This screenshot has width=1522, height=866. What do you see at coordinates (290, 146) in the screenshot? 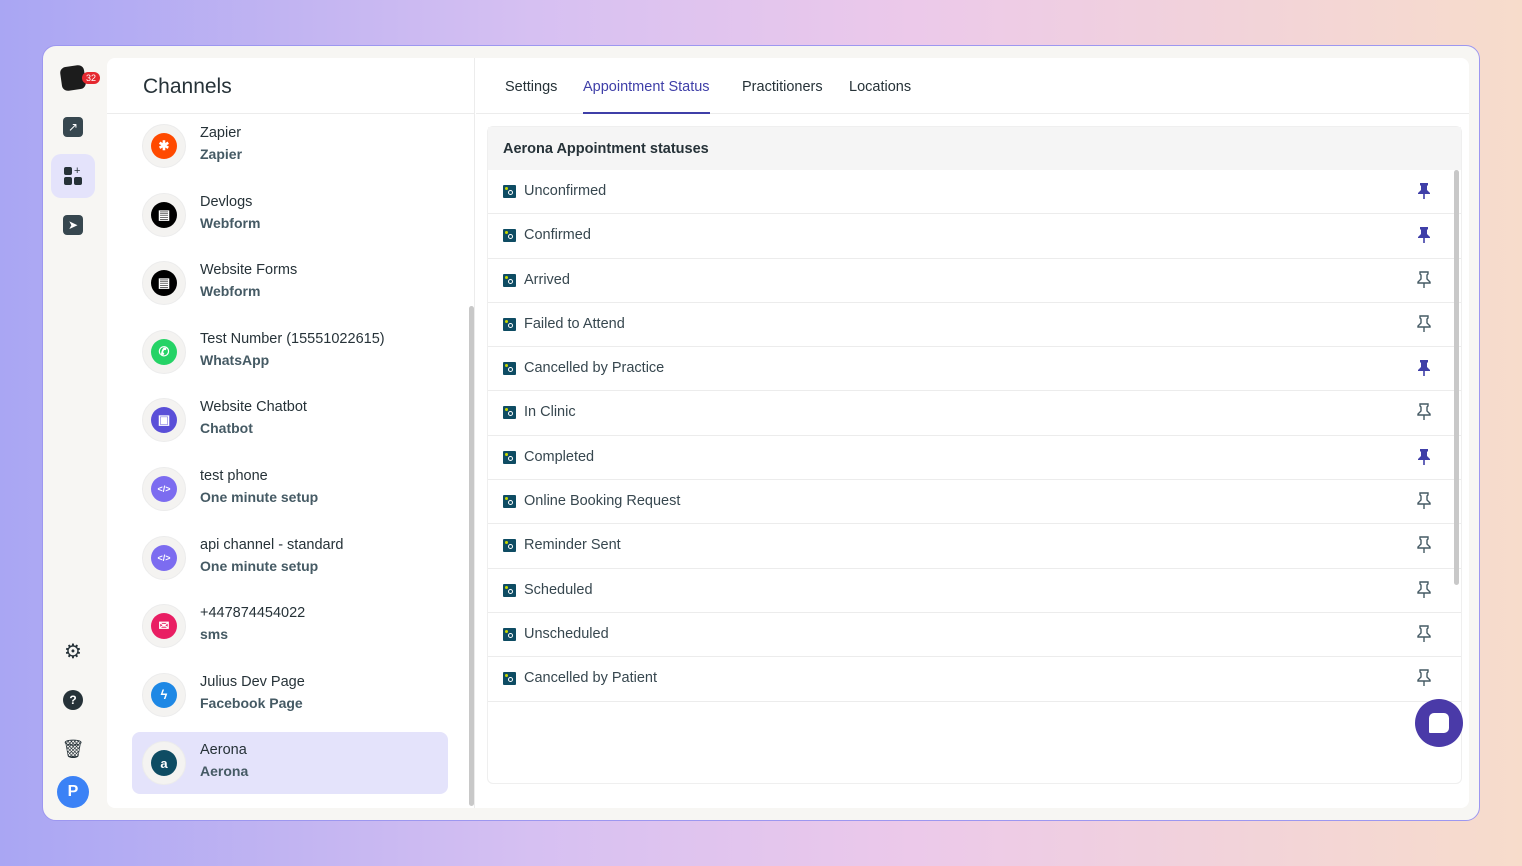
I see `channel-item: ✱ Zapier Zapier` at bounding box center [290, 146].